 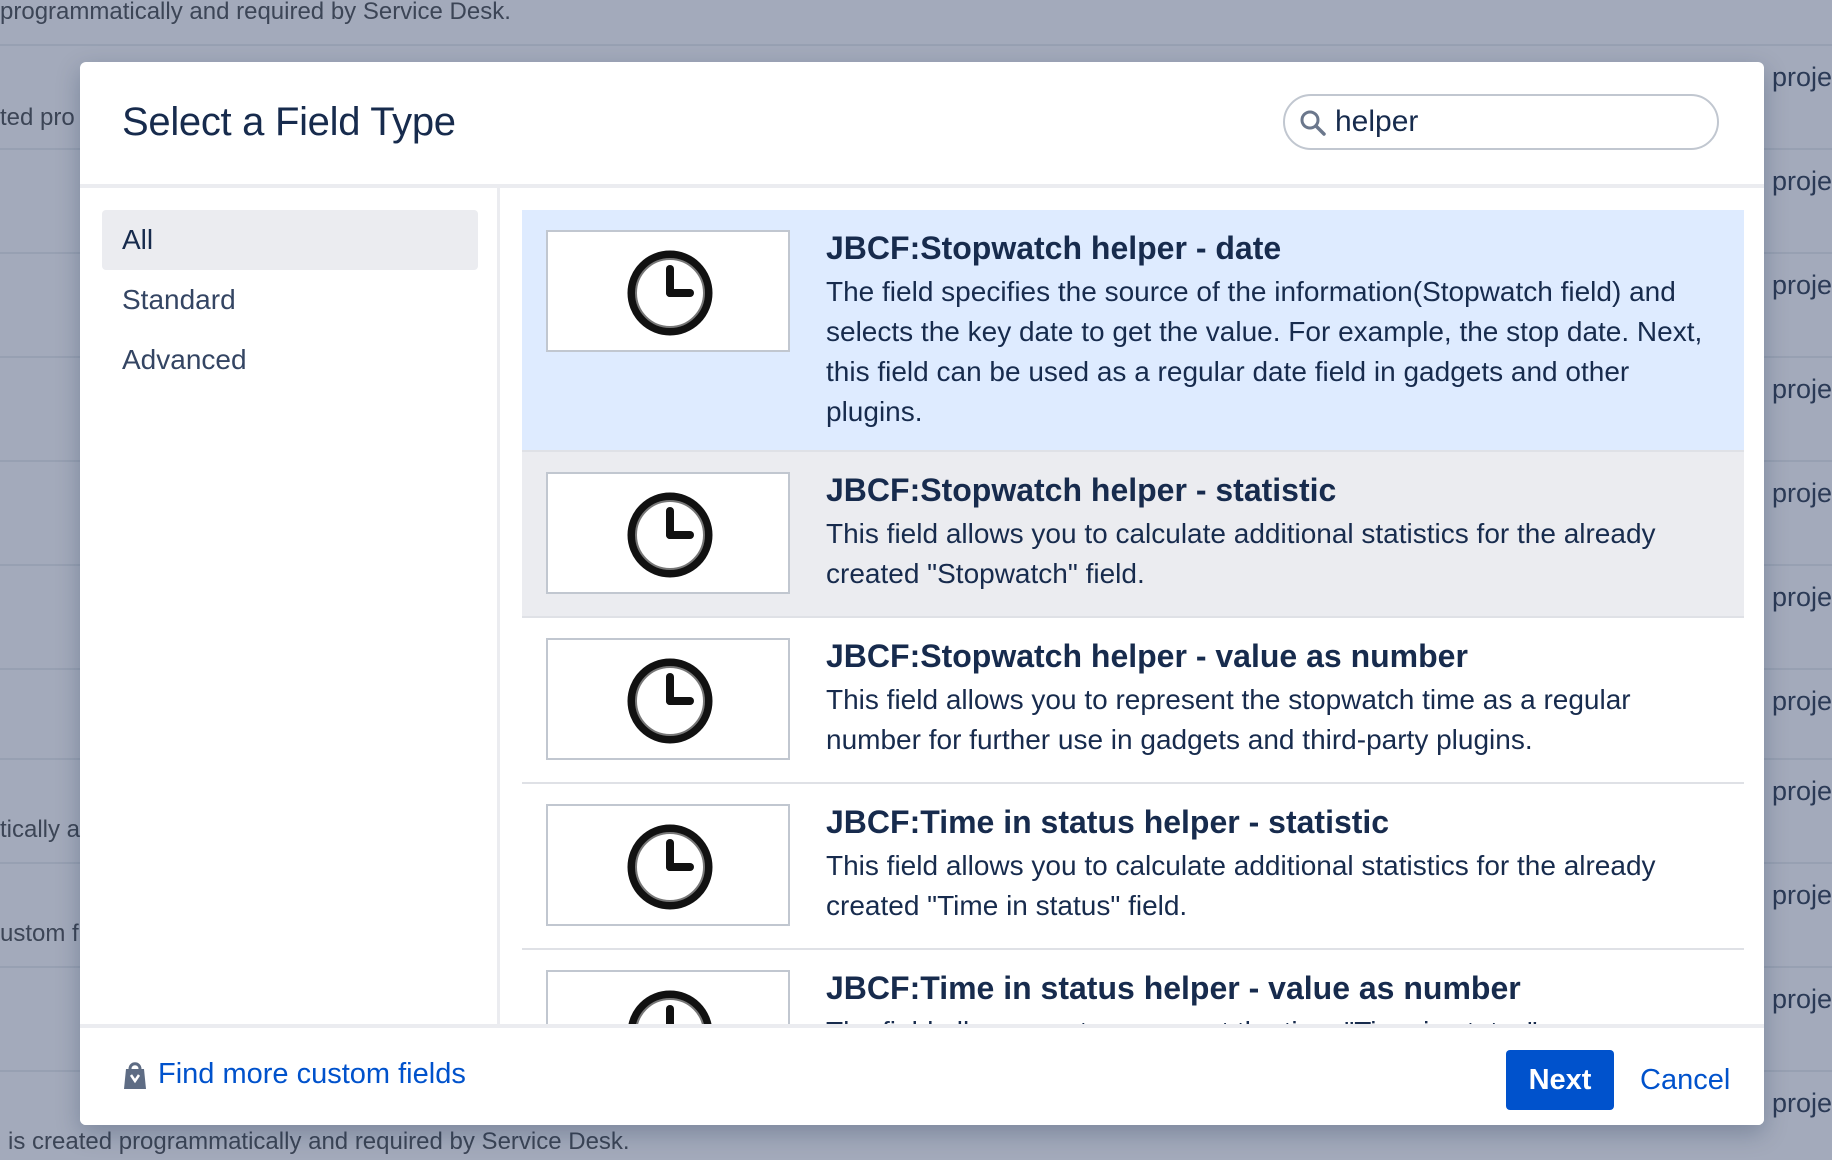 I want to click on dialog-header: Select a Field Type, so click(x=922, y=125).